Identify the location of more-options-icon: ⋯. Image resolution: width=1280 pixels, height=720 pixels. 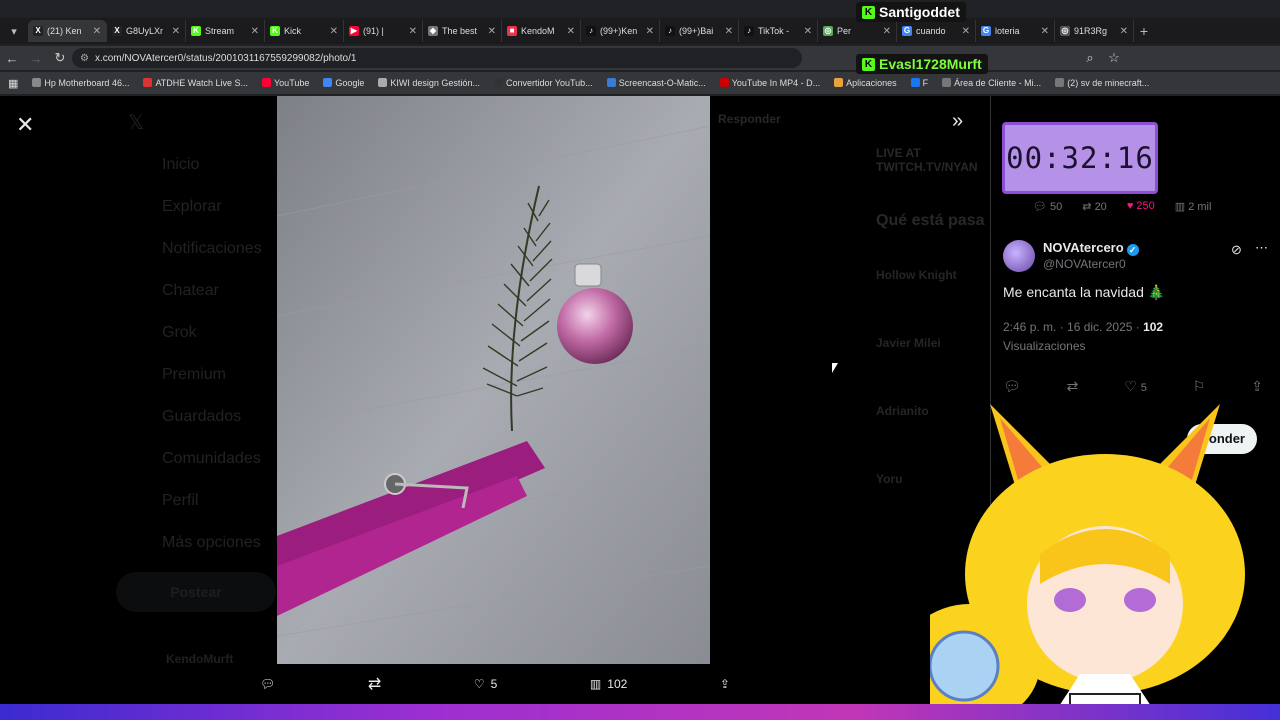
(1261, 248).